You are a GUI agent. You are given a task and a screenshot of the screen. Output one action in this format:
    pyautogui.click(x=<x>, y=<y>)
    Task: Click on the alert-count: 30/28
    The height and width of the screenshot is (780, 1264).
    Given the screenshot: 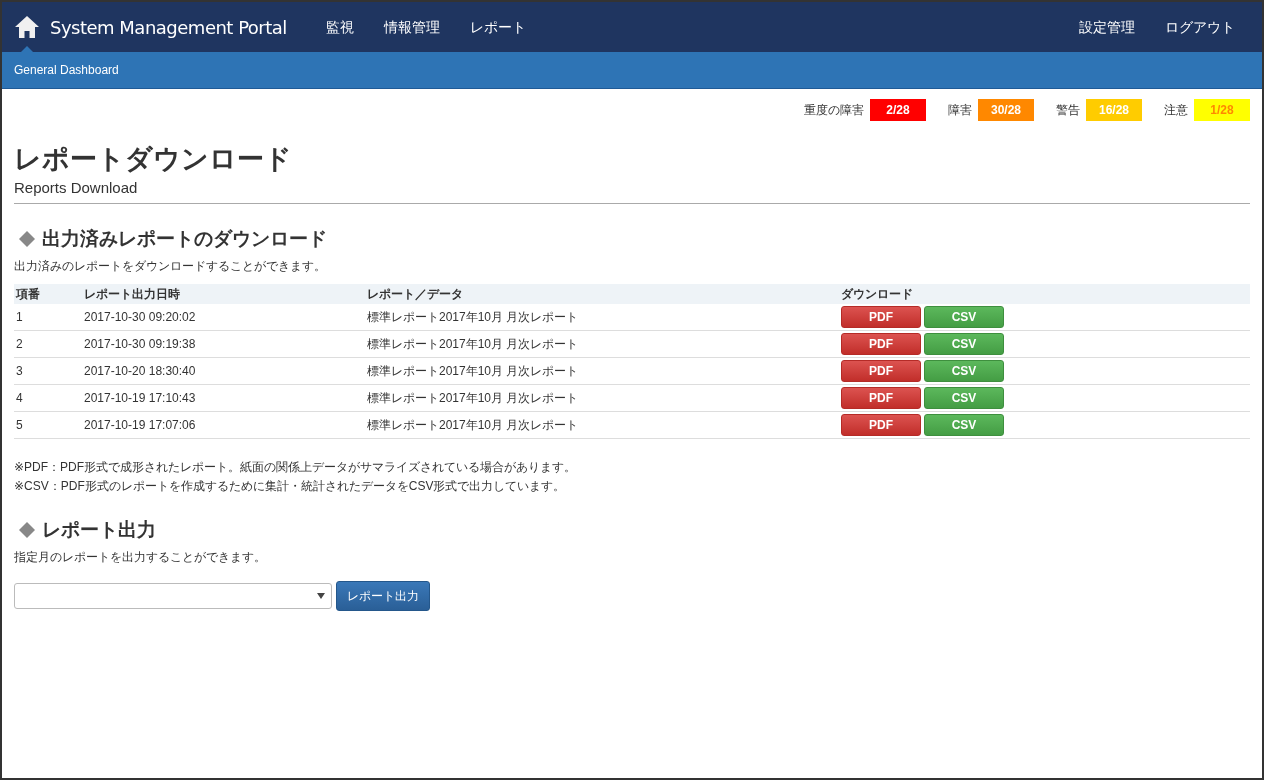 What is the action you would take?
    pyautogui.click(x=1006, y=110)
    